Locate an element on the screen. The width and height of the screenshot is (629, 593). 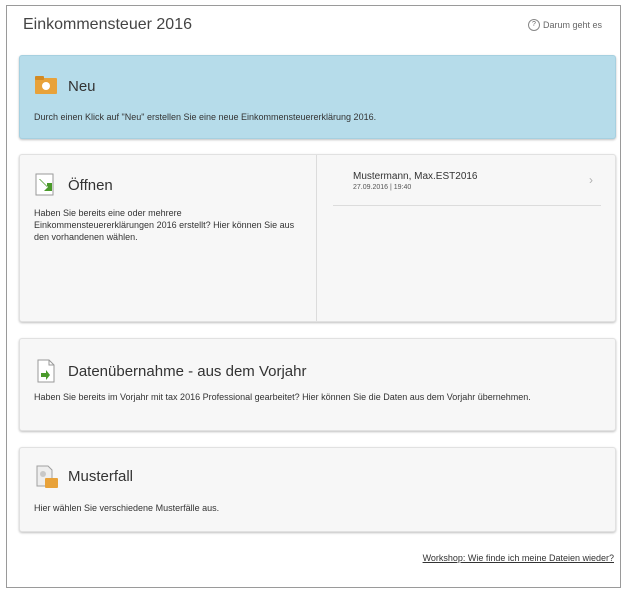
file-name: Mustermann, Max.EST2016 is located at coordinates (415, 176).